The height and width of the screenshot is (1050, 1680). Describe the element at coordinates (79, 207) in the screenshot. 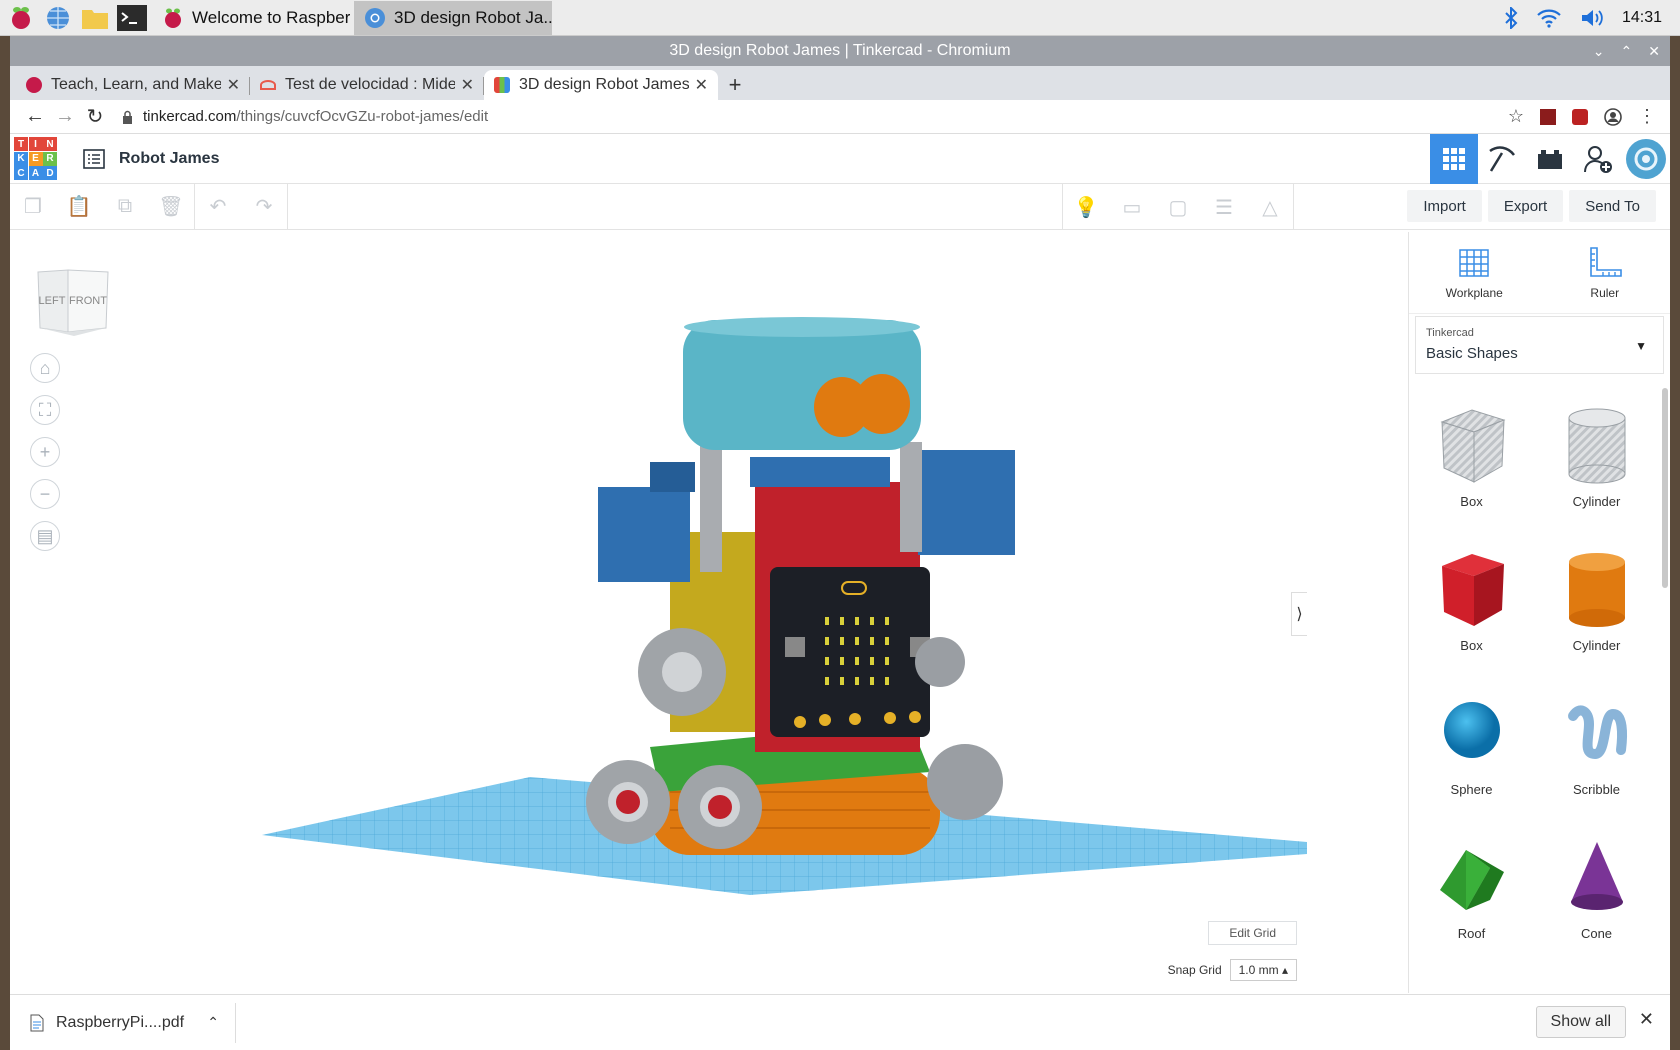

I see `paste-icon: 📋` at that location.